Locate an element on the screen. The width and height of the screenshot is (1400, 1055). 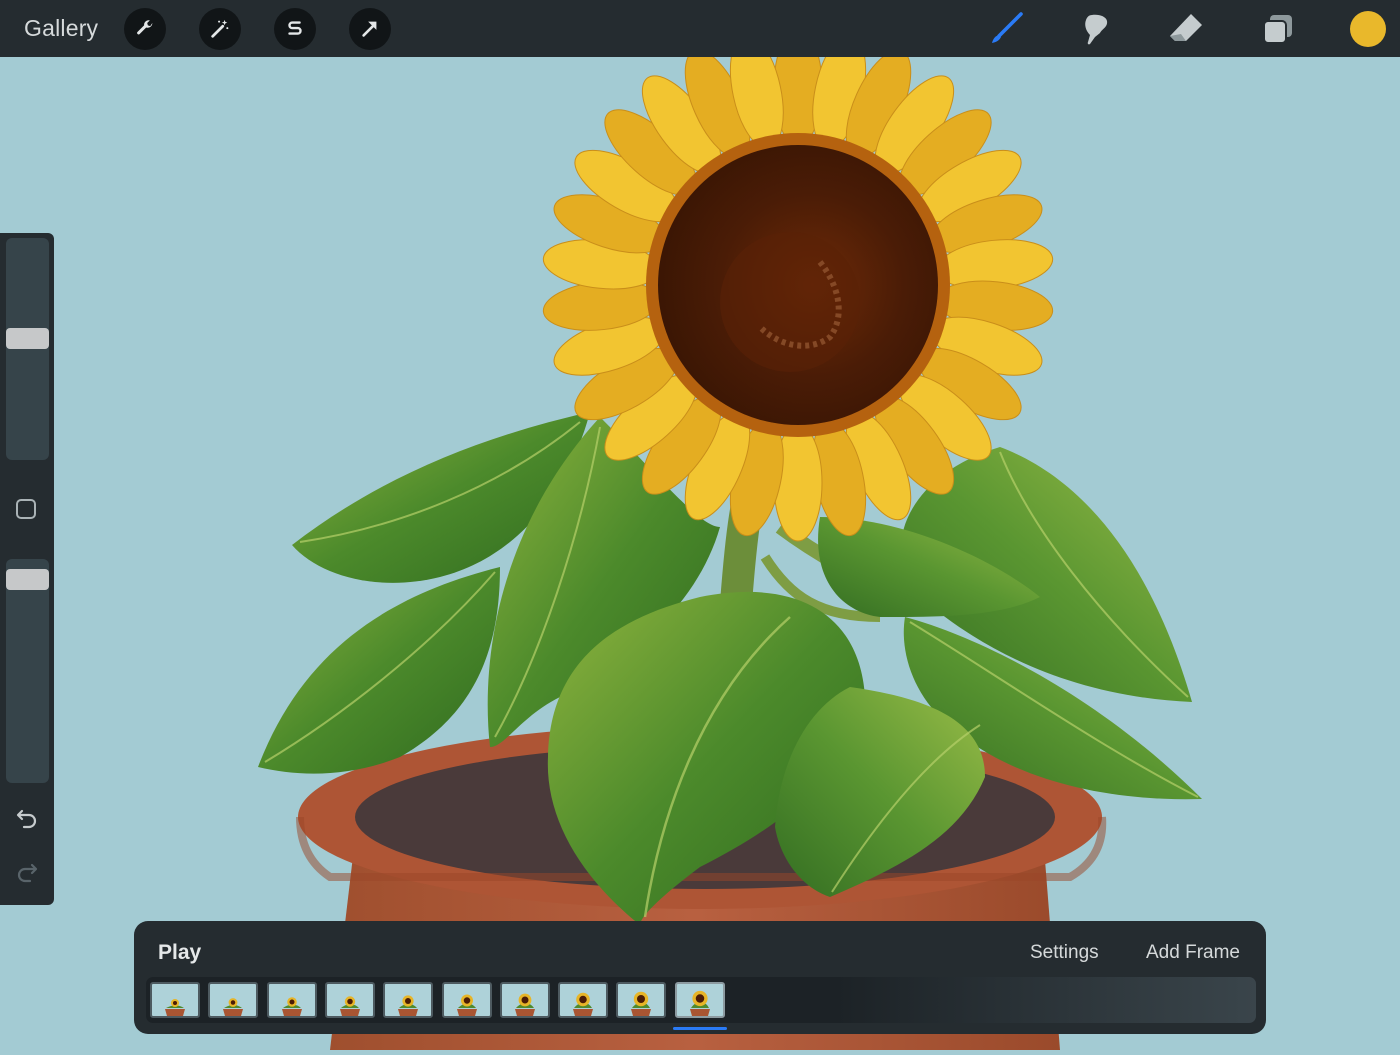
animation-assist-panel: Play Settings Add Frame is located at coordinates (700, 977).